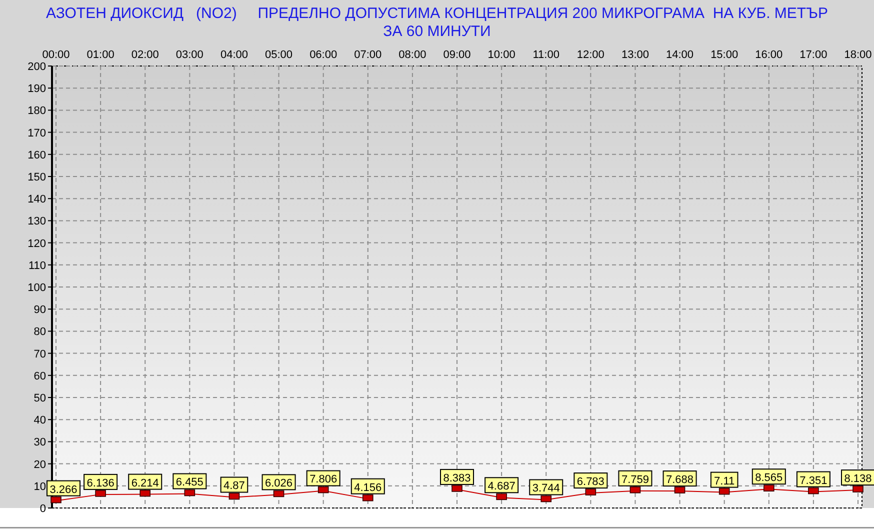  I want to click on axis-label: 30, so click(40, 442).